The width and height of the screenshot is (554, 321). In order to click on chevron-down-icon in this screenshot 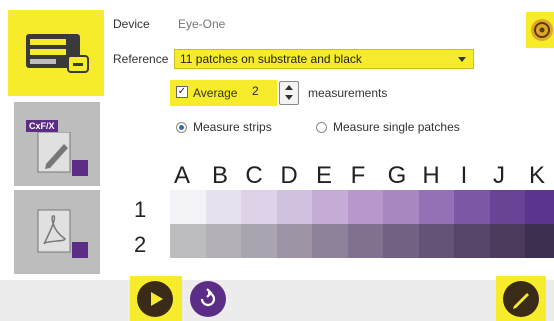, I will do `click(462, 59)`.